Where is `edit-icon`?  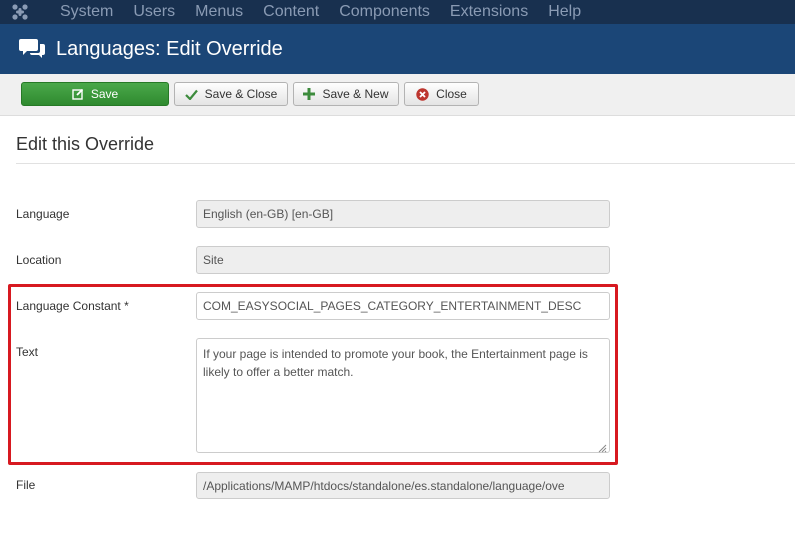
edit-icon is located at coordinates (78, 94).